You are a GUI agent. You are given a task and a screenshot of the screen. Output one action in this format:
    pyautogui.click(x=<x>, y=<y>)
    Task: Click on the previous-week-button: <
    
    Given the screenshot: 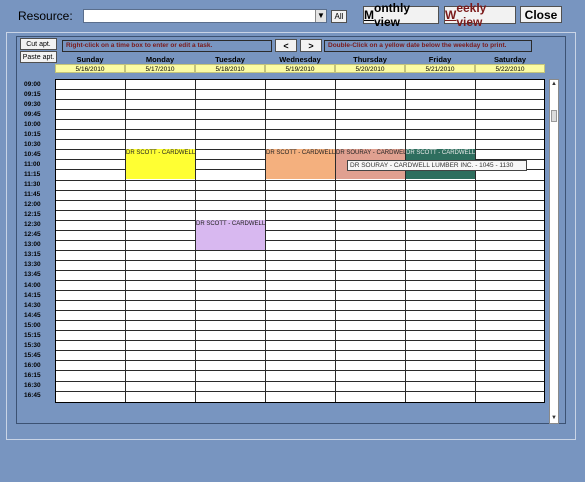 What is the action you would take?
    pyautogui.click(x=286, y=45)
    